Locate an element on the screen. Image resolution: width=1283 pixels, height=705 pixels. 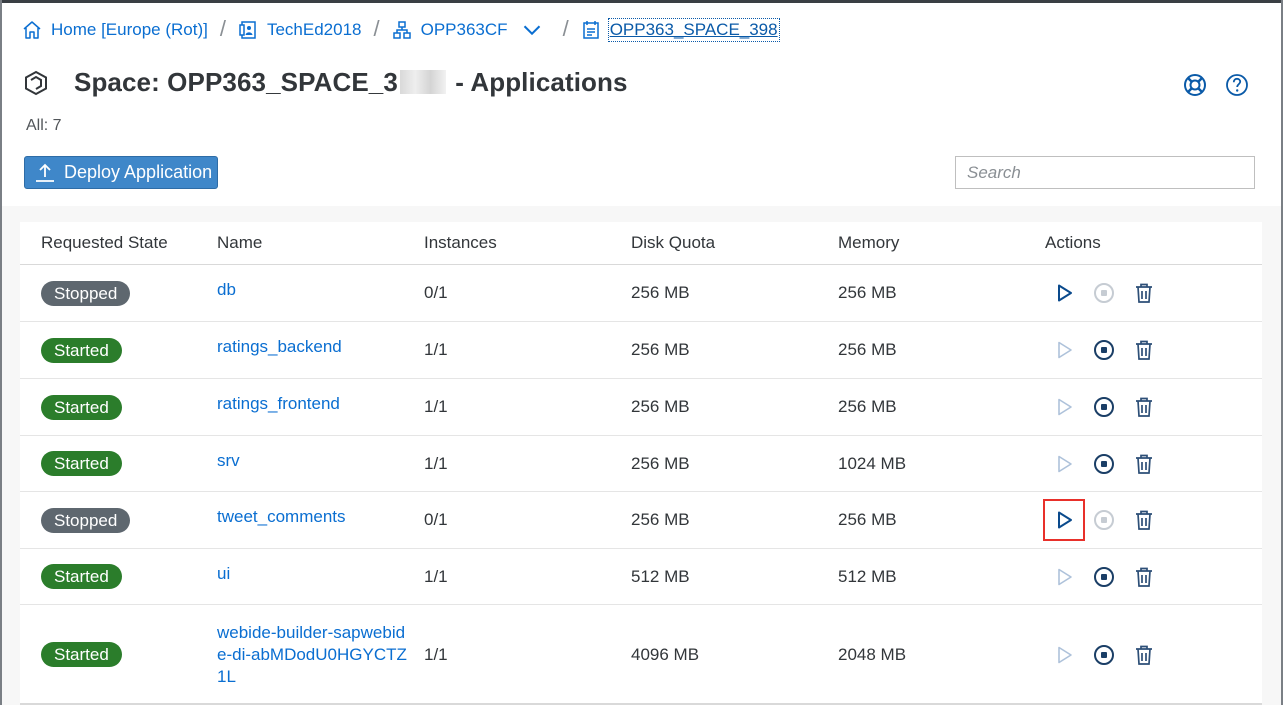
page-title: Space: OPP363_SPACE_3 - Applications is located at coordinates (351, 82).